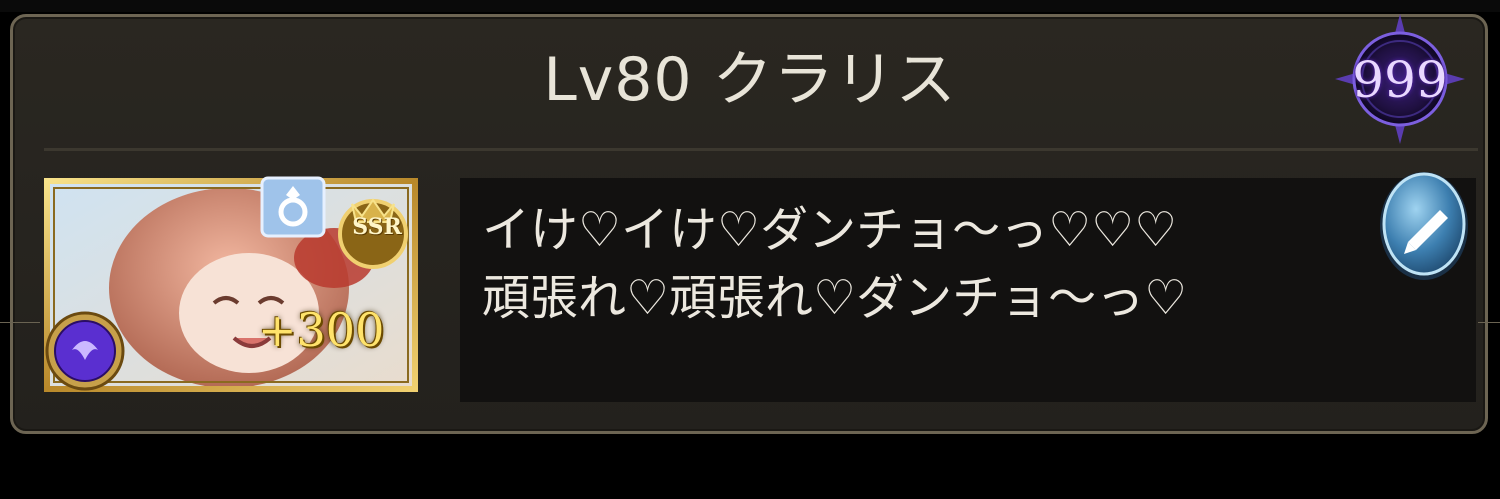 The image size is (1500, 499). I want to click on top-strip, so click(750, 6).